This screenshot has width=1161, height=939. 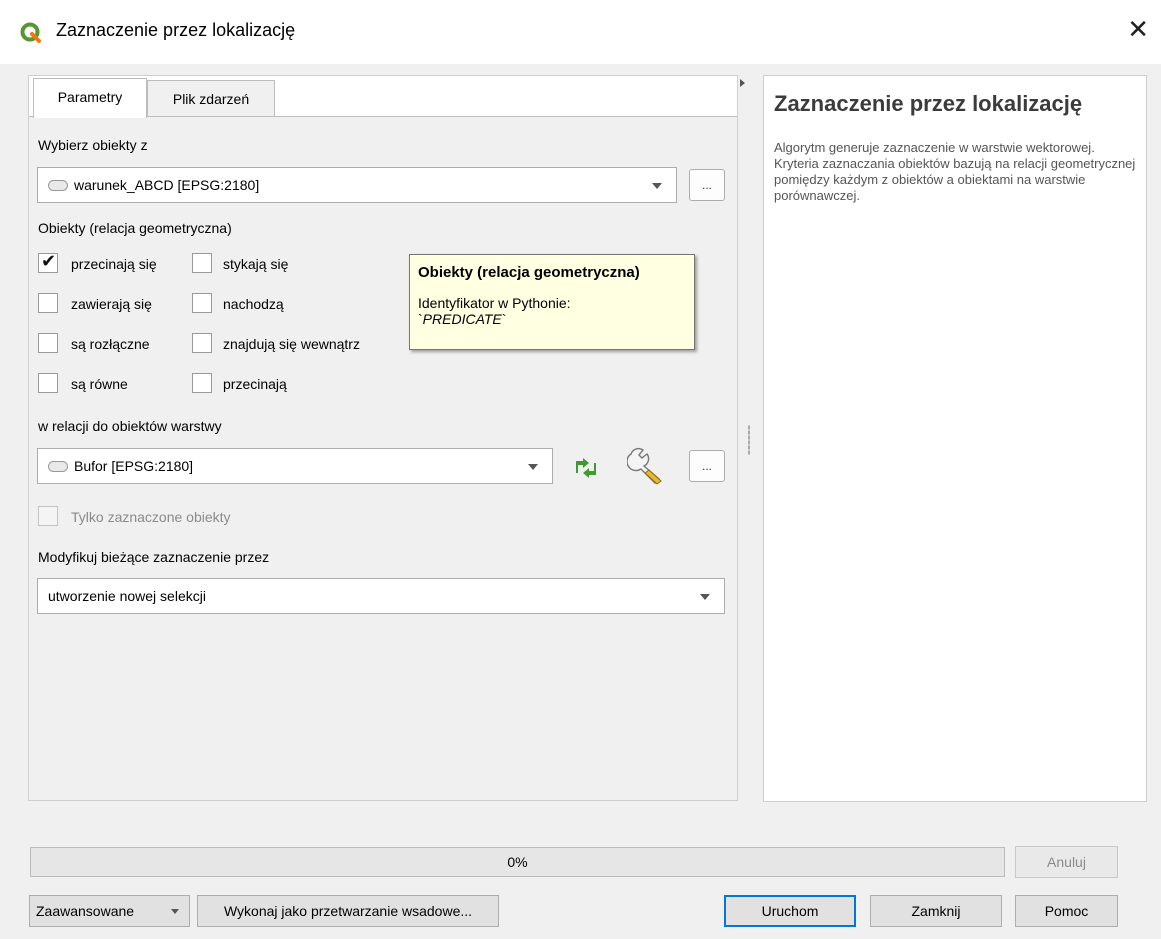 What do you see at coordinates (1138, 29) in the screenshot?
I see `close-icon: ✕` at bounding box center [1138, 29].